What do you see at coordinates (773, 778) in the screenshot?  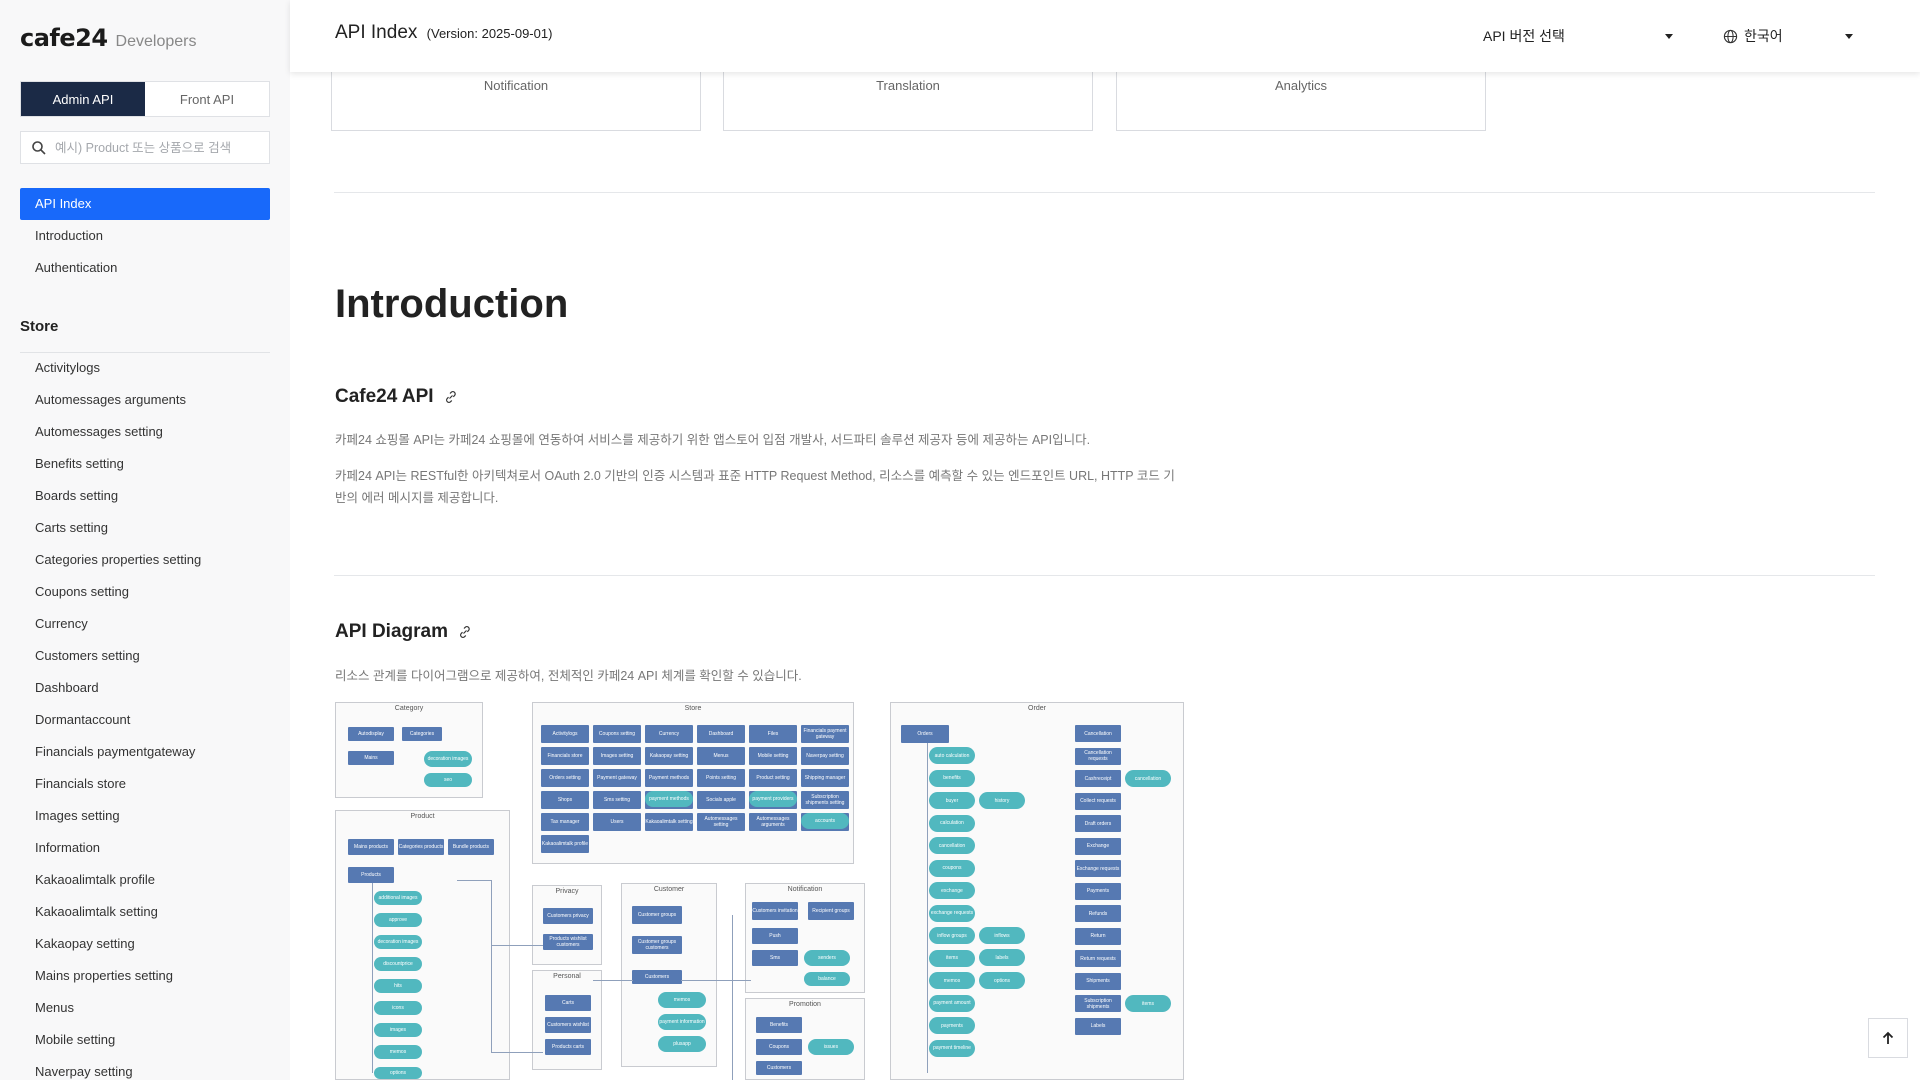 I see `diagram-node: Product setting` at bounding box center [773, 778].